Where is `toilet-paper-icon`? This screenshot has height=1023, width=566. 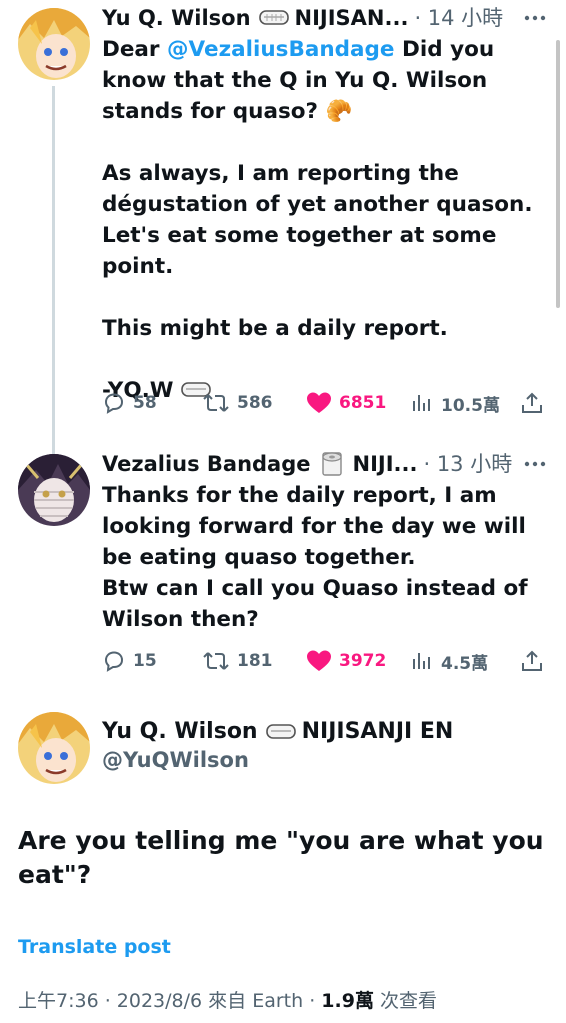 toilet-paper-icon is located at coordinates (333, 464).